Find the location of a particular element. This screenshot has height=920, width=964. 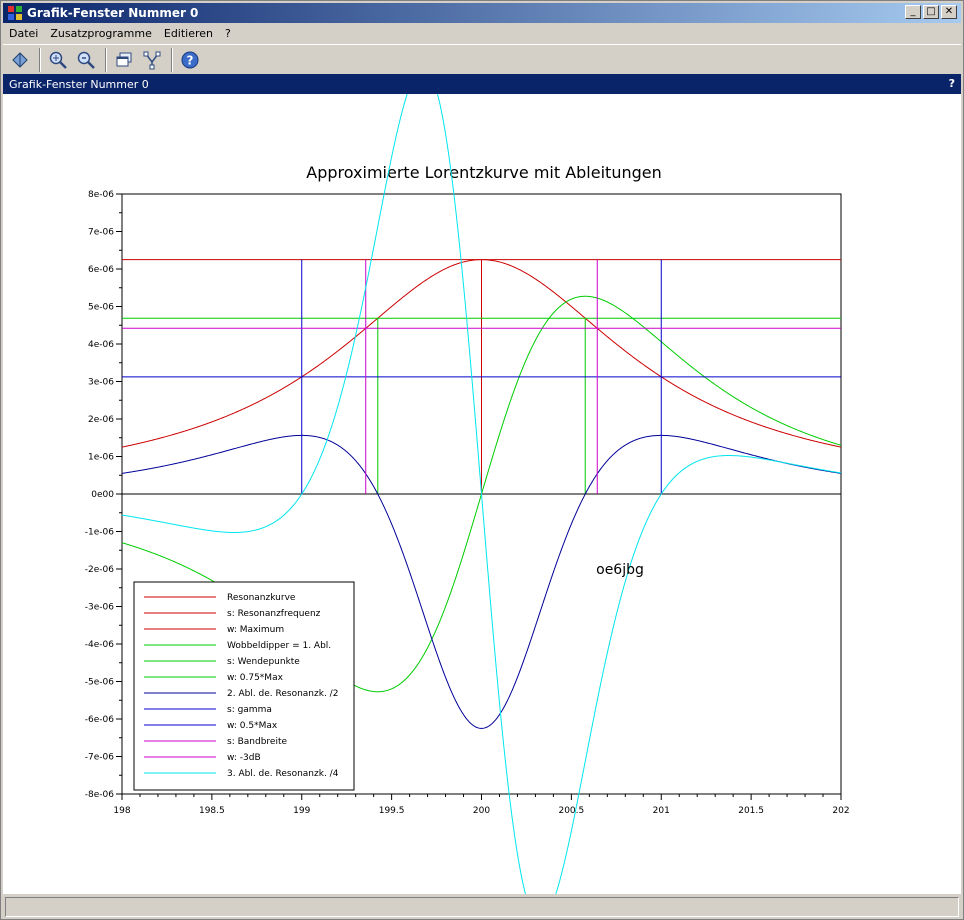

windows-button is located at coordinates (124, 60).